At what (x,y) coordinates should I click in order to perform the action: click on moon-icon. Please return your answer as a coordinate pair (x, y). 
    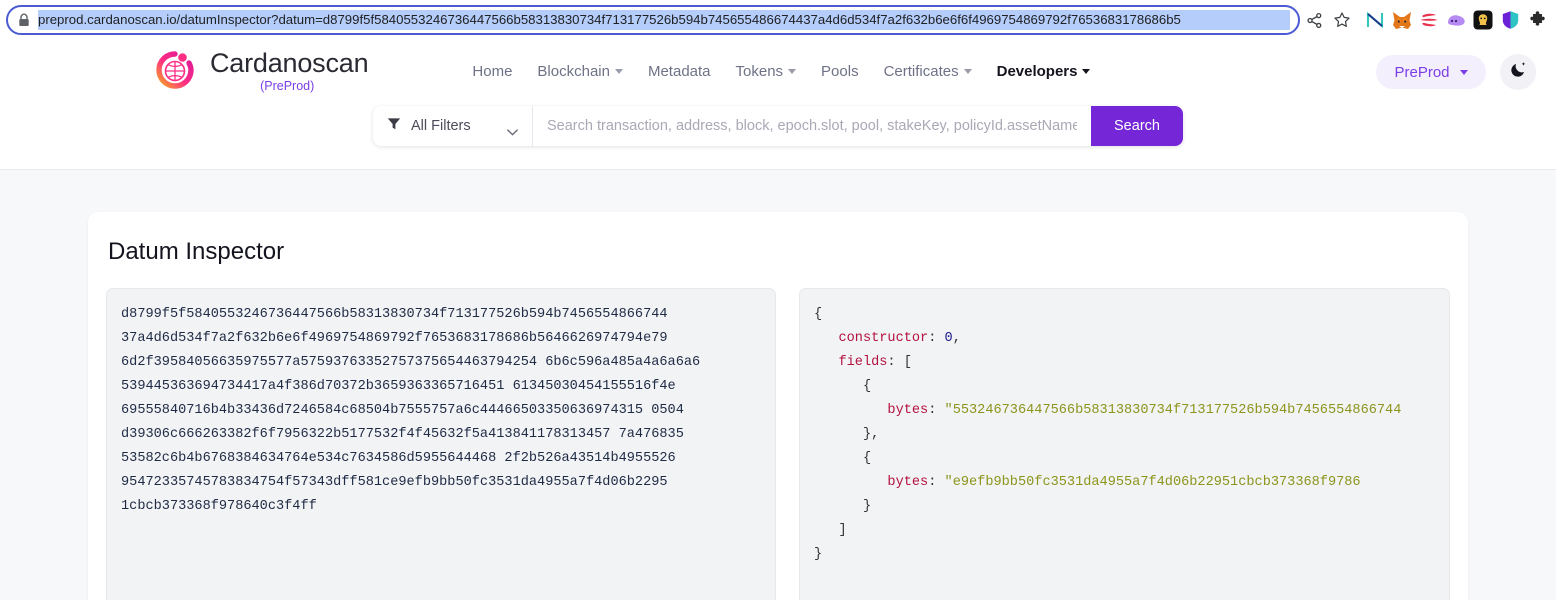
    Looking at the image, I should click on (1518, 72).